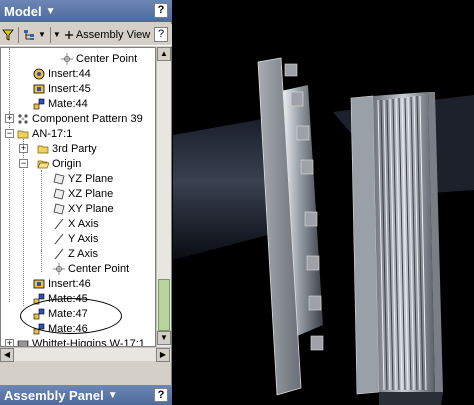 The image size is (474, 405). Describe the element at coordinates (74, 149) in the screenshot. I see `tree-item-label: 3rd Party` at that location.